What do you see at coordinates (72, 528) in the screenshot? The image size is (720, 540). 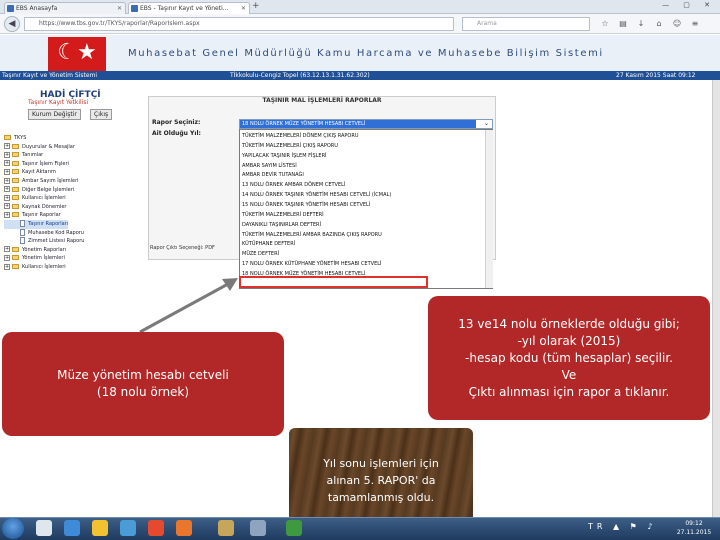 I see `ie-icon` at bounding box center [72, 528].